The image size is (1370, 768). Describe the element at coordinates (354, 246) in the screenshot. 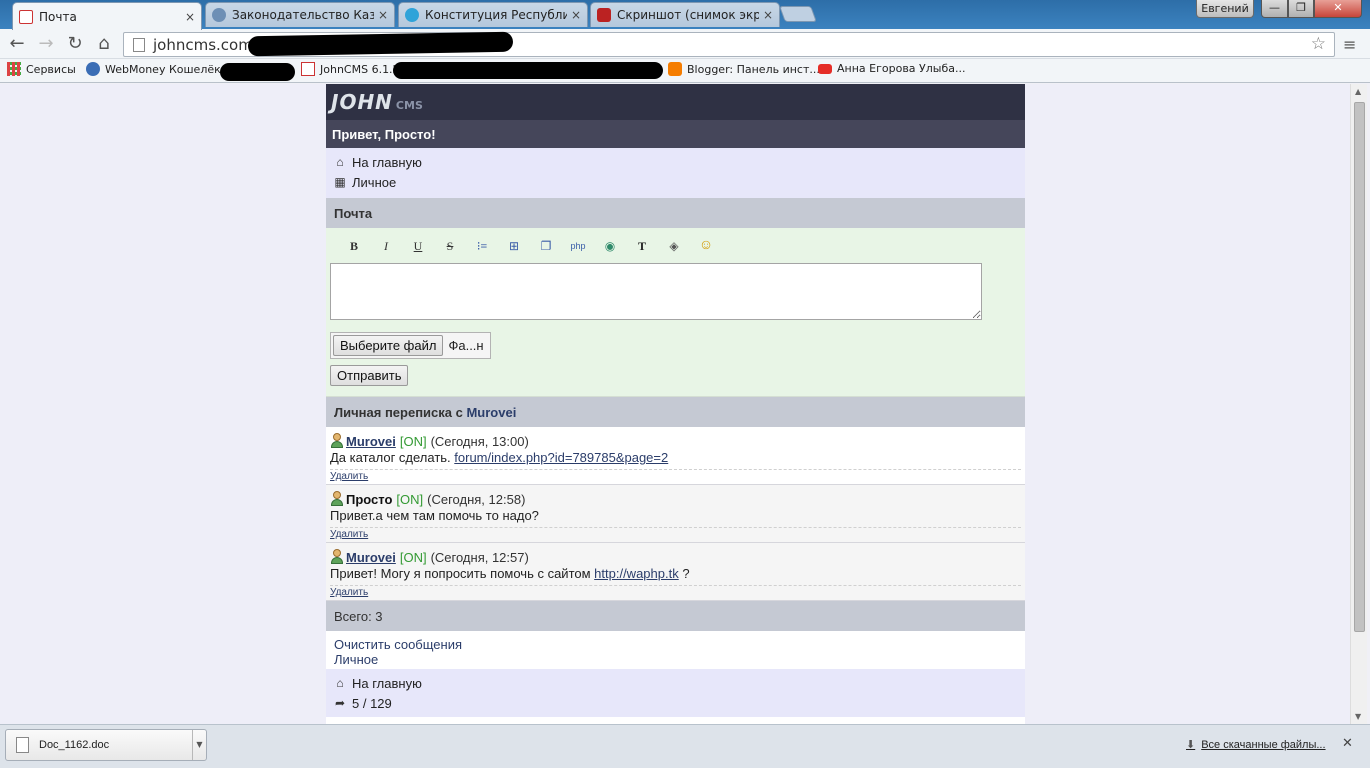

I see `bold-icon: B` at that location.